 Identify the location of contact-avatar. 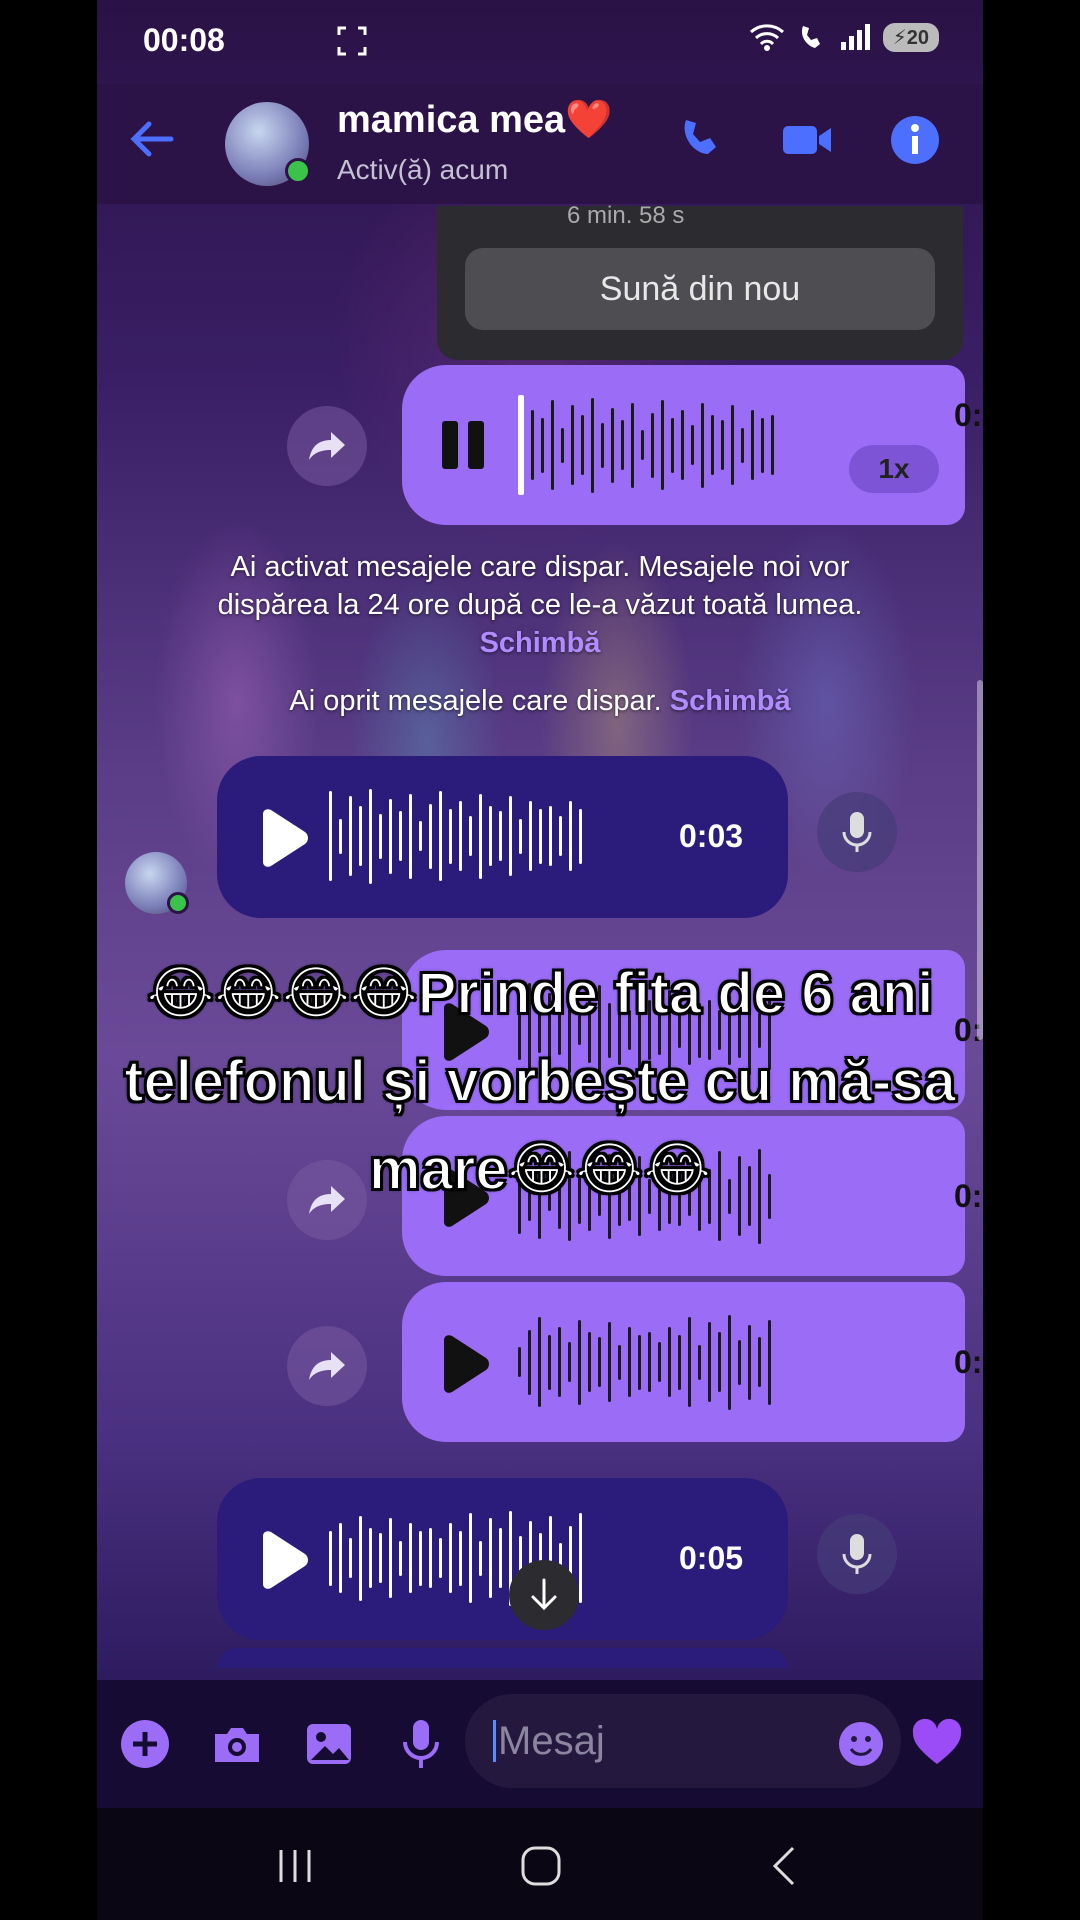
(268, 144).